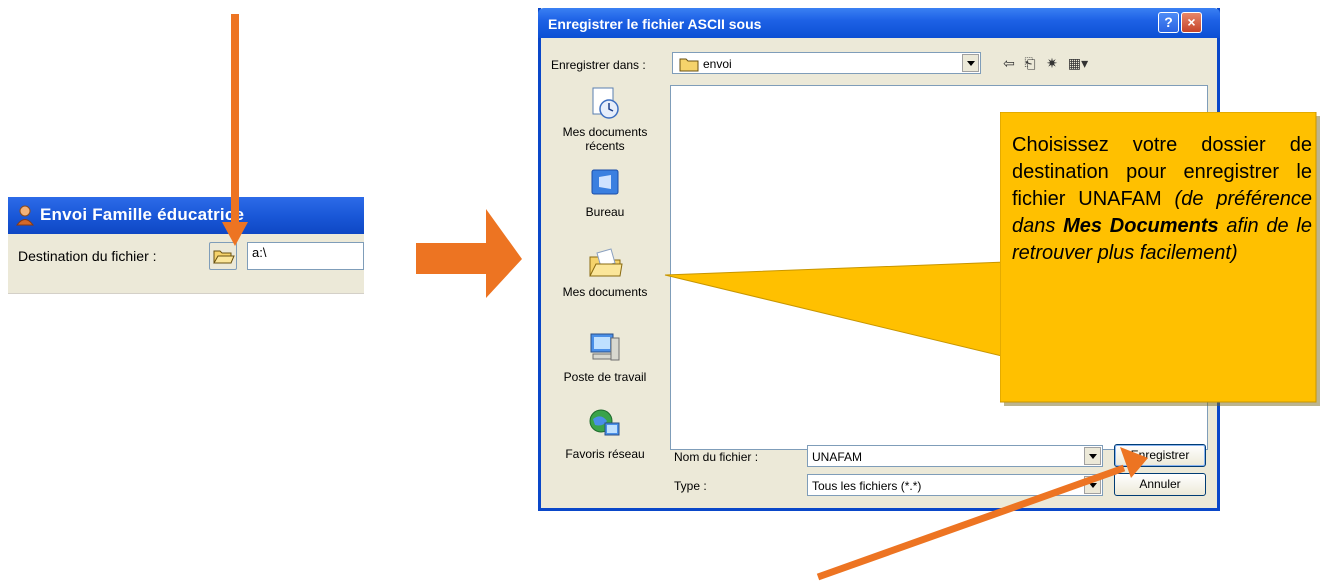 This screenshot has width=1328, height=582. I want to click on arrow-to-save-button, so click(982, 514).